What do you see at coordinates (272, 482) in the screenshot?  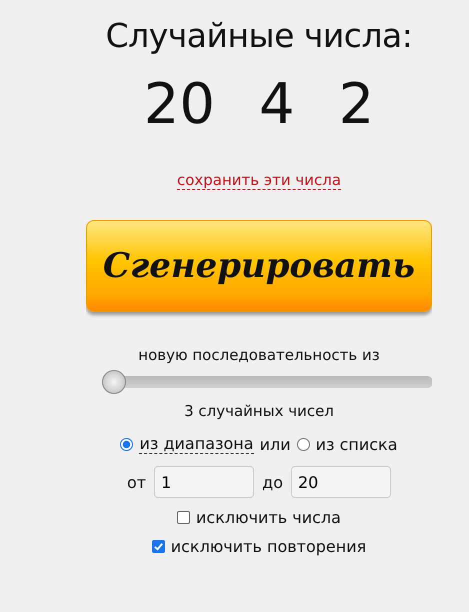 I see `to-label: до` at bounding box center [272, 482].